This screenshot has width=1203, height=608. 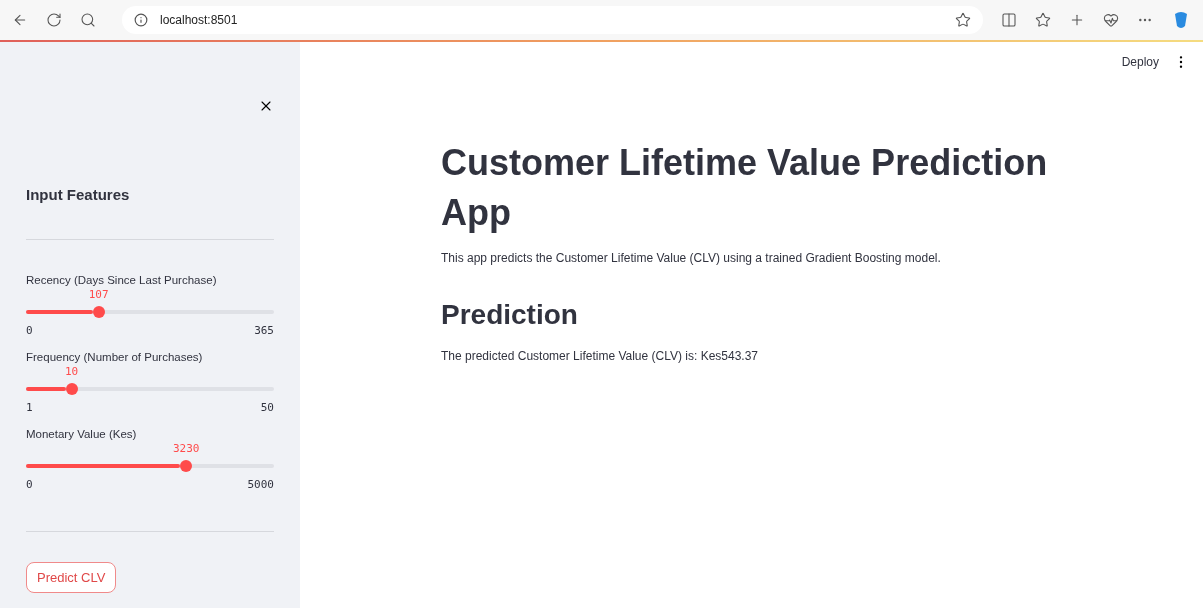 I want to click on slider-label: Recency (Days Since Last Purchase), so click(x=122, y=280).